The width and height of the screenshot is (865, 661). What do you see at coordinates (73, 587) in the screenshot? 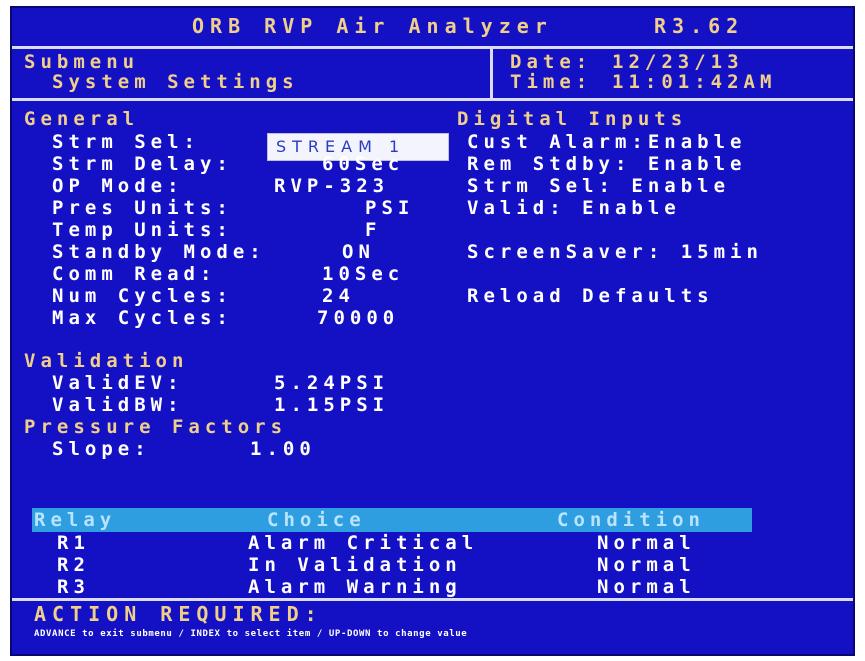
I see `relay-id: R3` at bounding box center [73, 587].